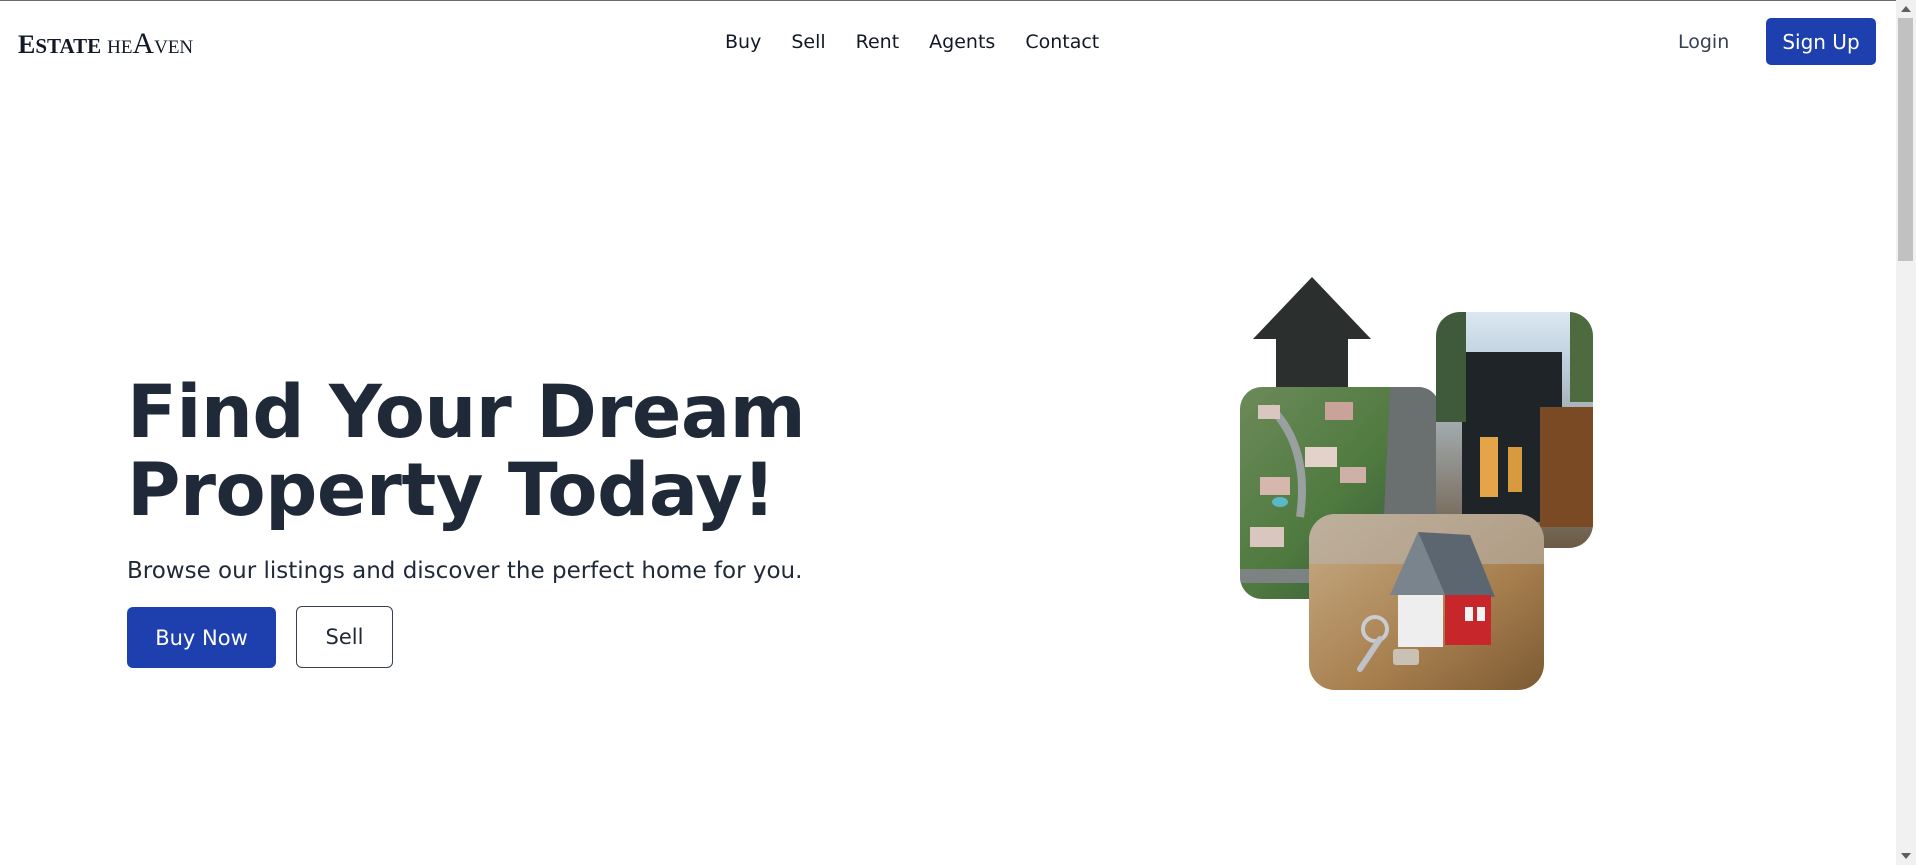  What do you see at coordinates (1821, 41) in the screenshot?
I see `signup-button: Sign Up` at bounding box center [1821, 41].